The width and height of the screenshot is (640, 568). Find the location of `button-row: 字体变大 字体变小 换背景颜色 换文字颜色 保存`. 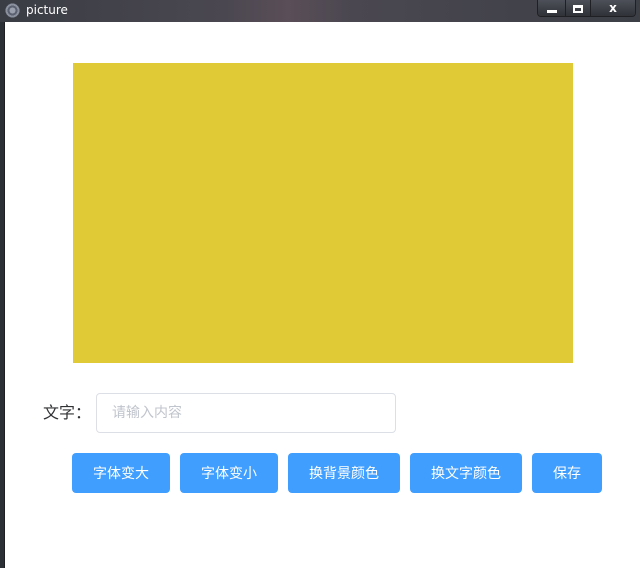

button-row: 字体变大 字体变小 换背景颜色 换文字颜色 保存 is located at coordinates (322, 473).